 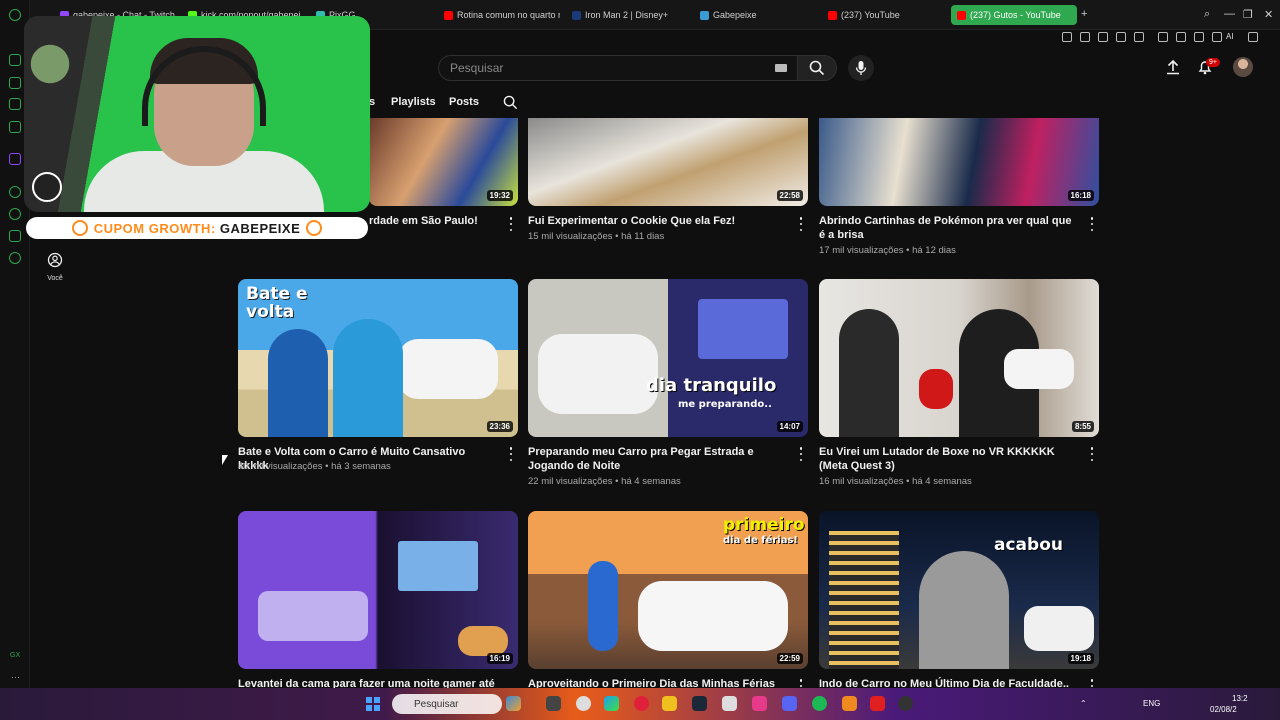 What do you see at coordinates (959, 162) in the screenshot?
I see `video-thumbnail: 16:18` at bounding box center [959, 162].